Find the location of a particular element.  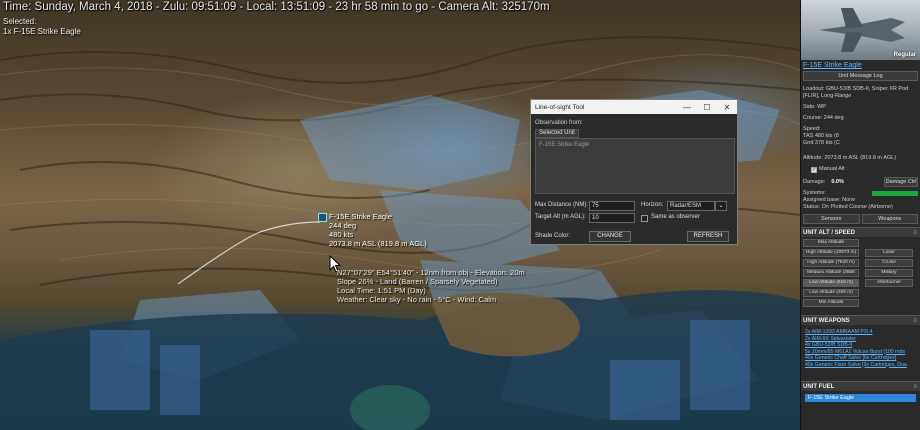

close-icon: ✕ is located at coordinates (727, 107).